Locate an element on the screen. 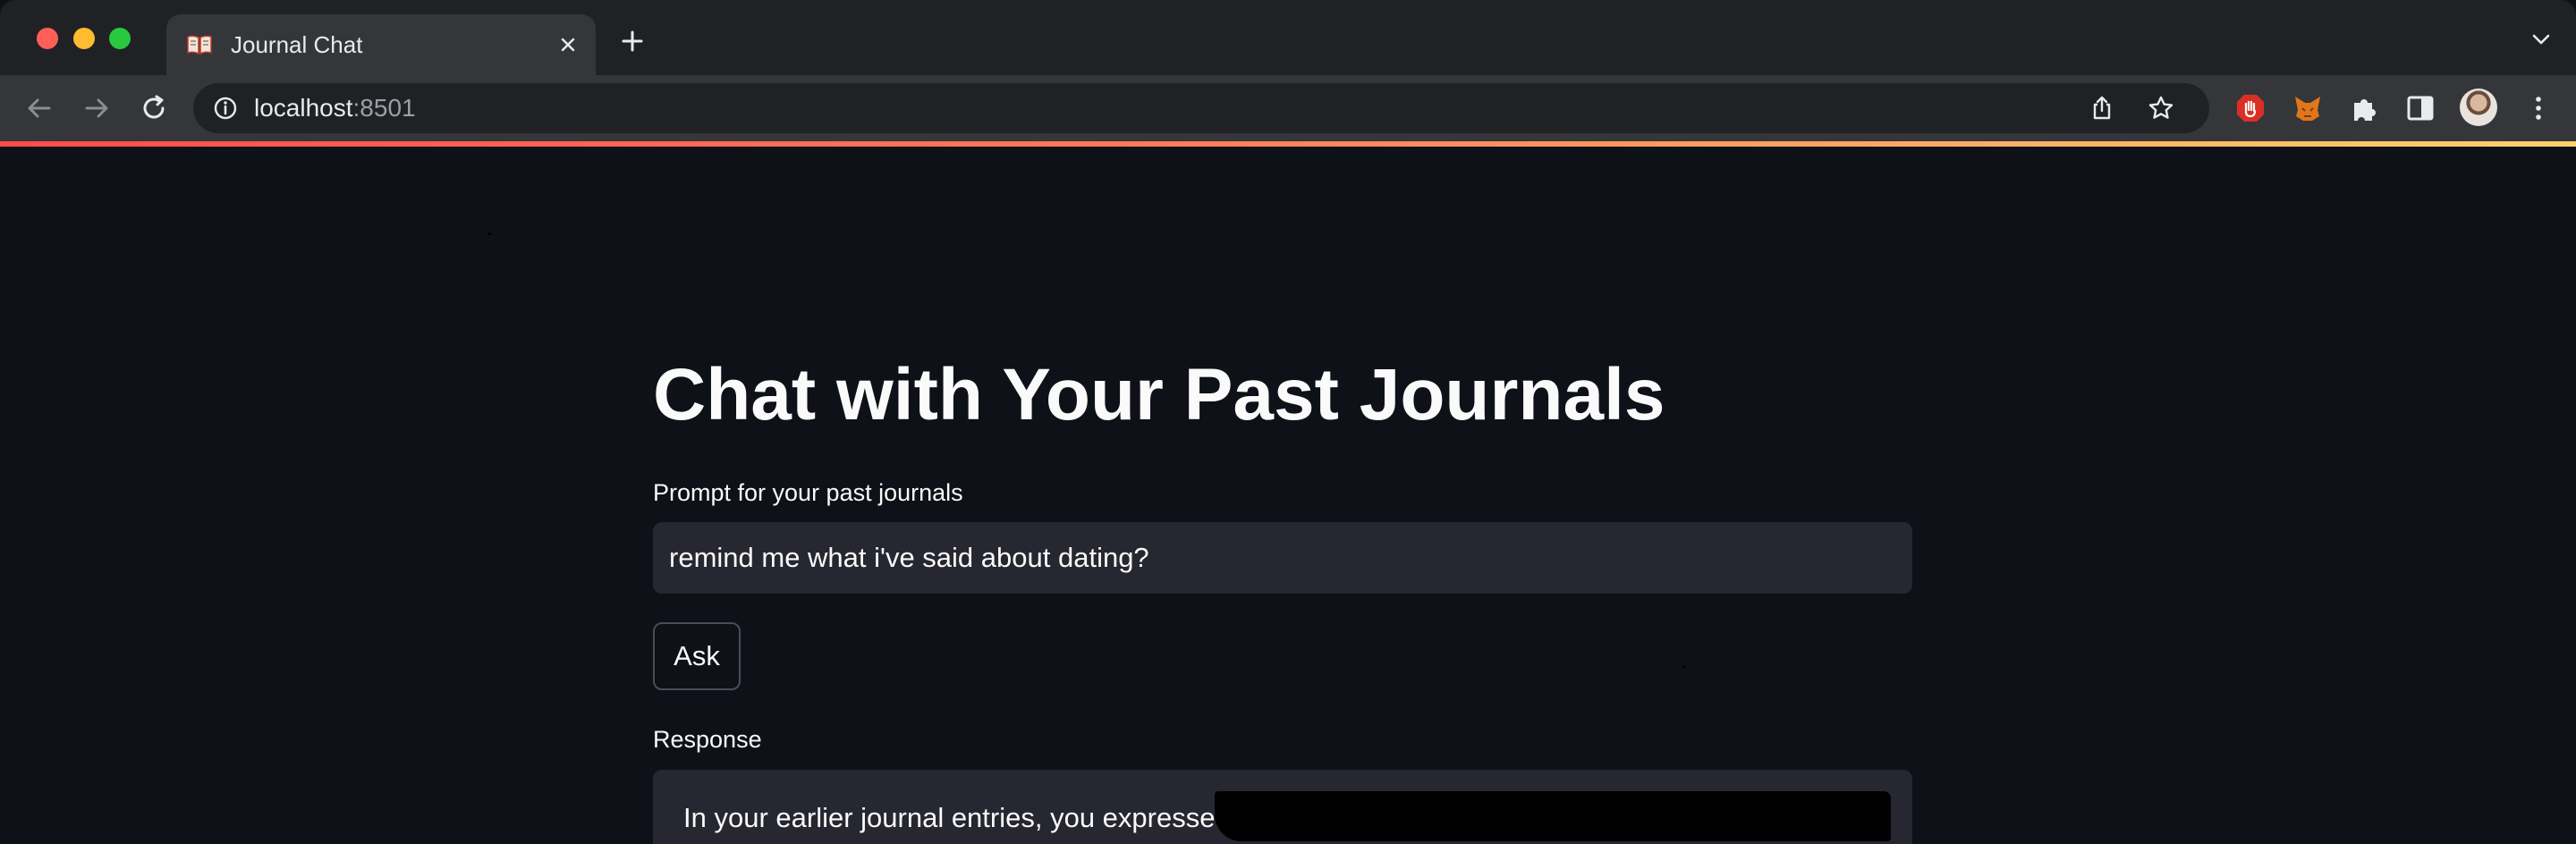 The width and height of the screenshot is (2576, 844). url-port: :8501 is located at coordinates (384, 108).